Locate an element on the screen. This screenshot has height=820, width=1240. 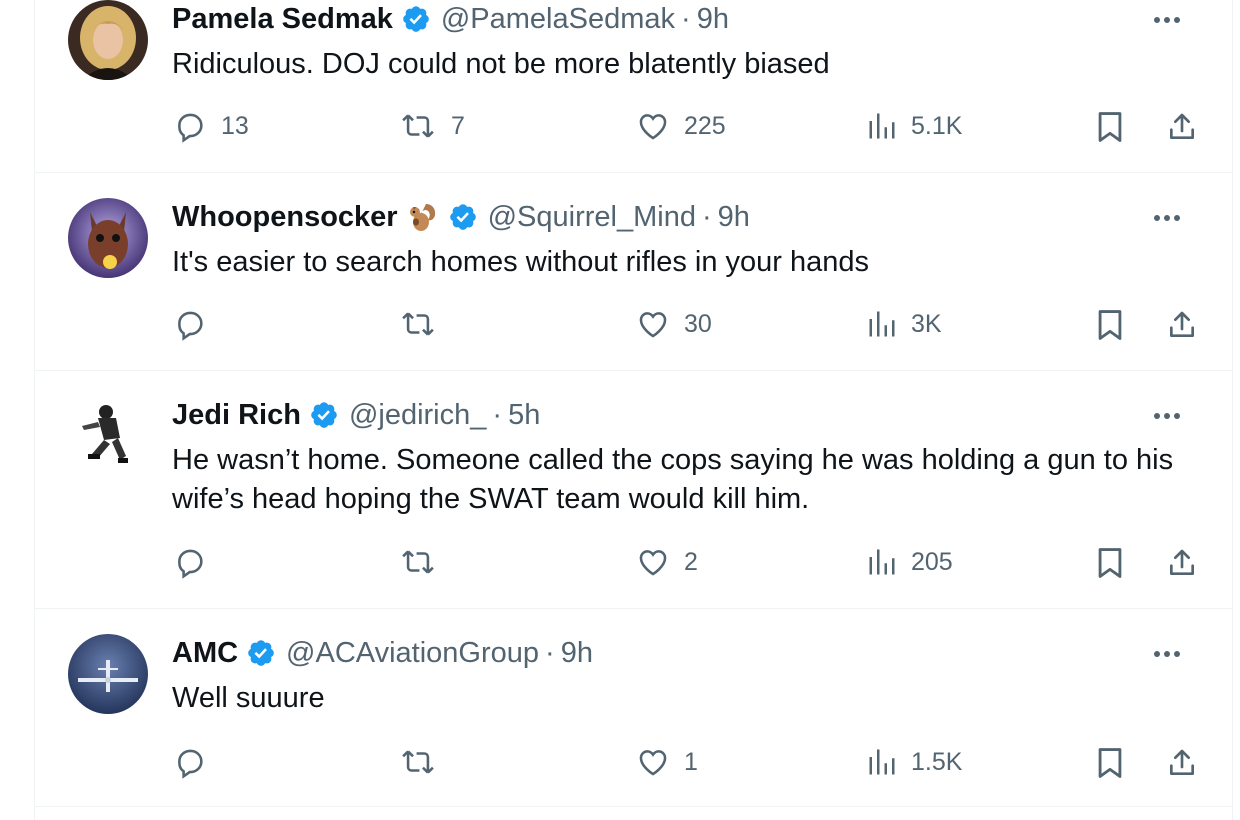
author-name: Pamela Sedmak is located at coordinates (282, 19).